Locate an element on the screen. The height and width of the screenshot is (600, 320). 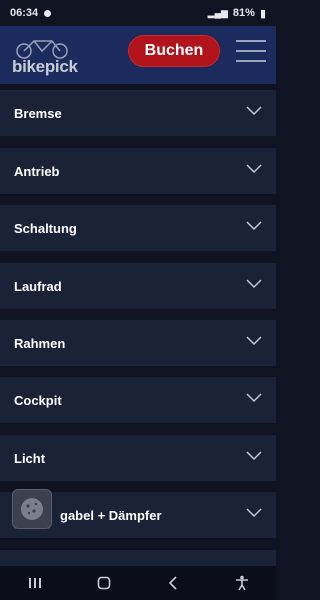
recent-apps-icon is located at coordinates (35, 583).